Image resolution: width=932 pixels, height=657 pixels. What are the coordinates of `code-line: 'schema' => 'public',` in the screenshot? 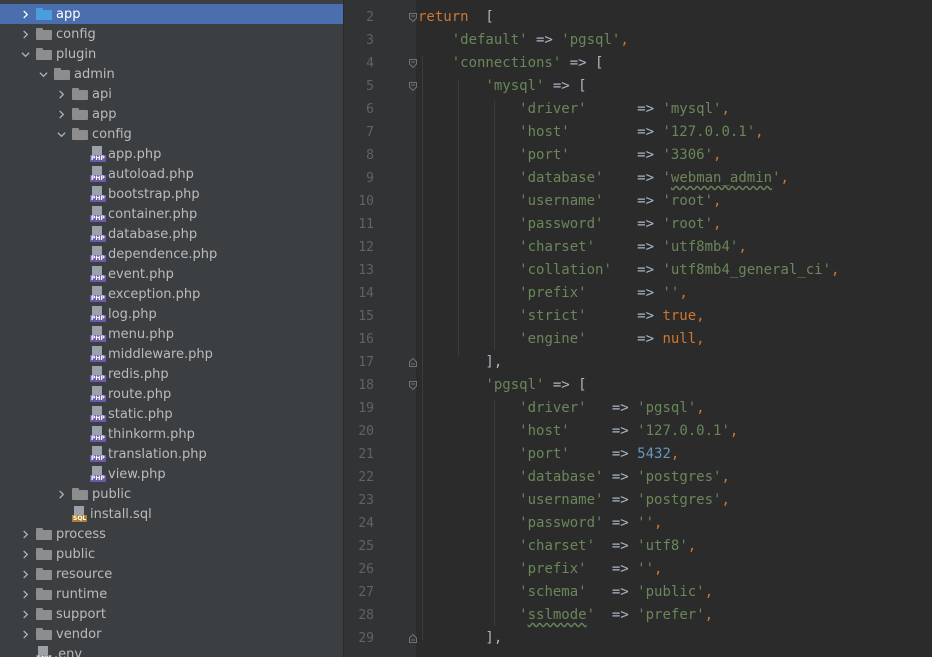 It's located at (565, 592).